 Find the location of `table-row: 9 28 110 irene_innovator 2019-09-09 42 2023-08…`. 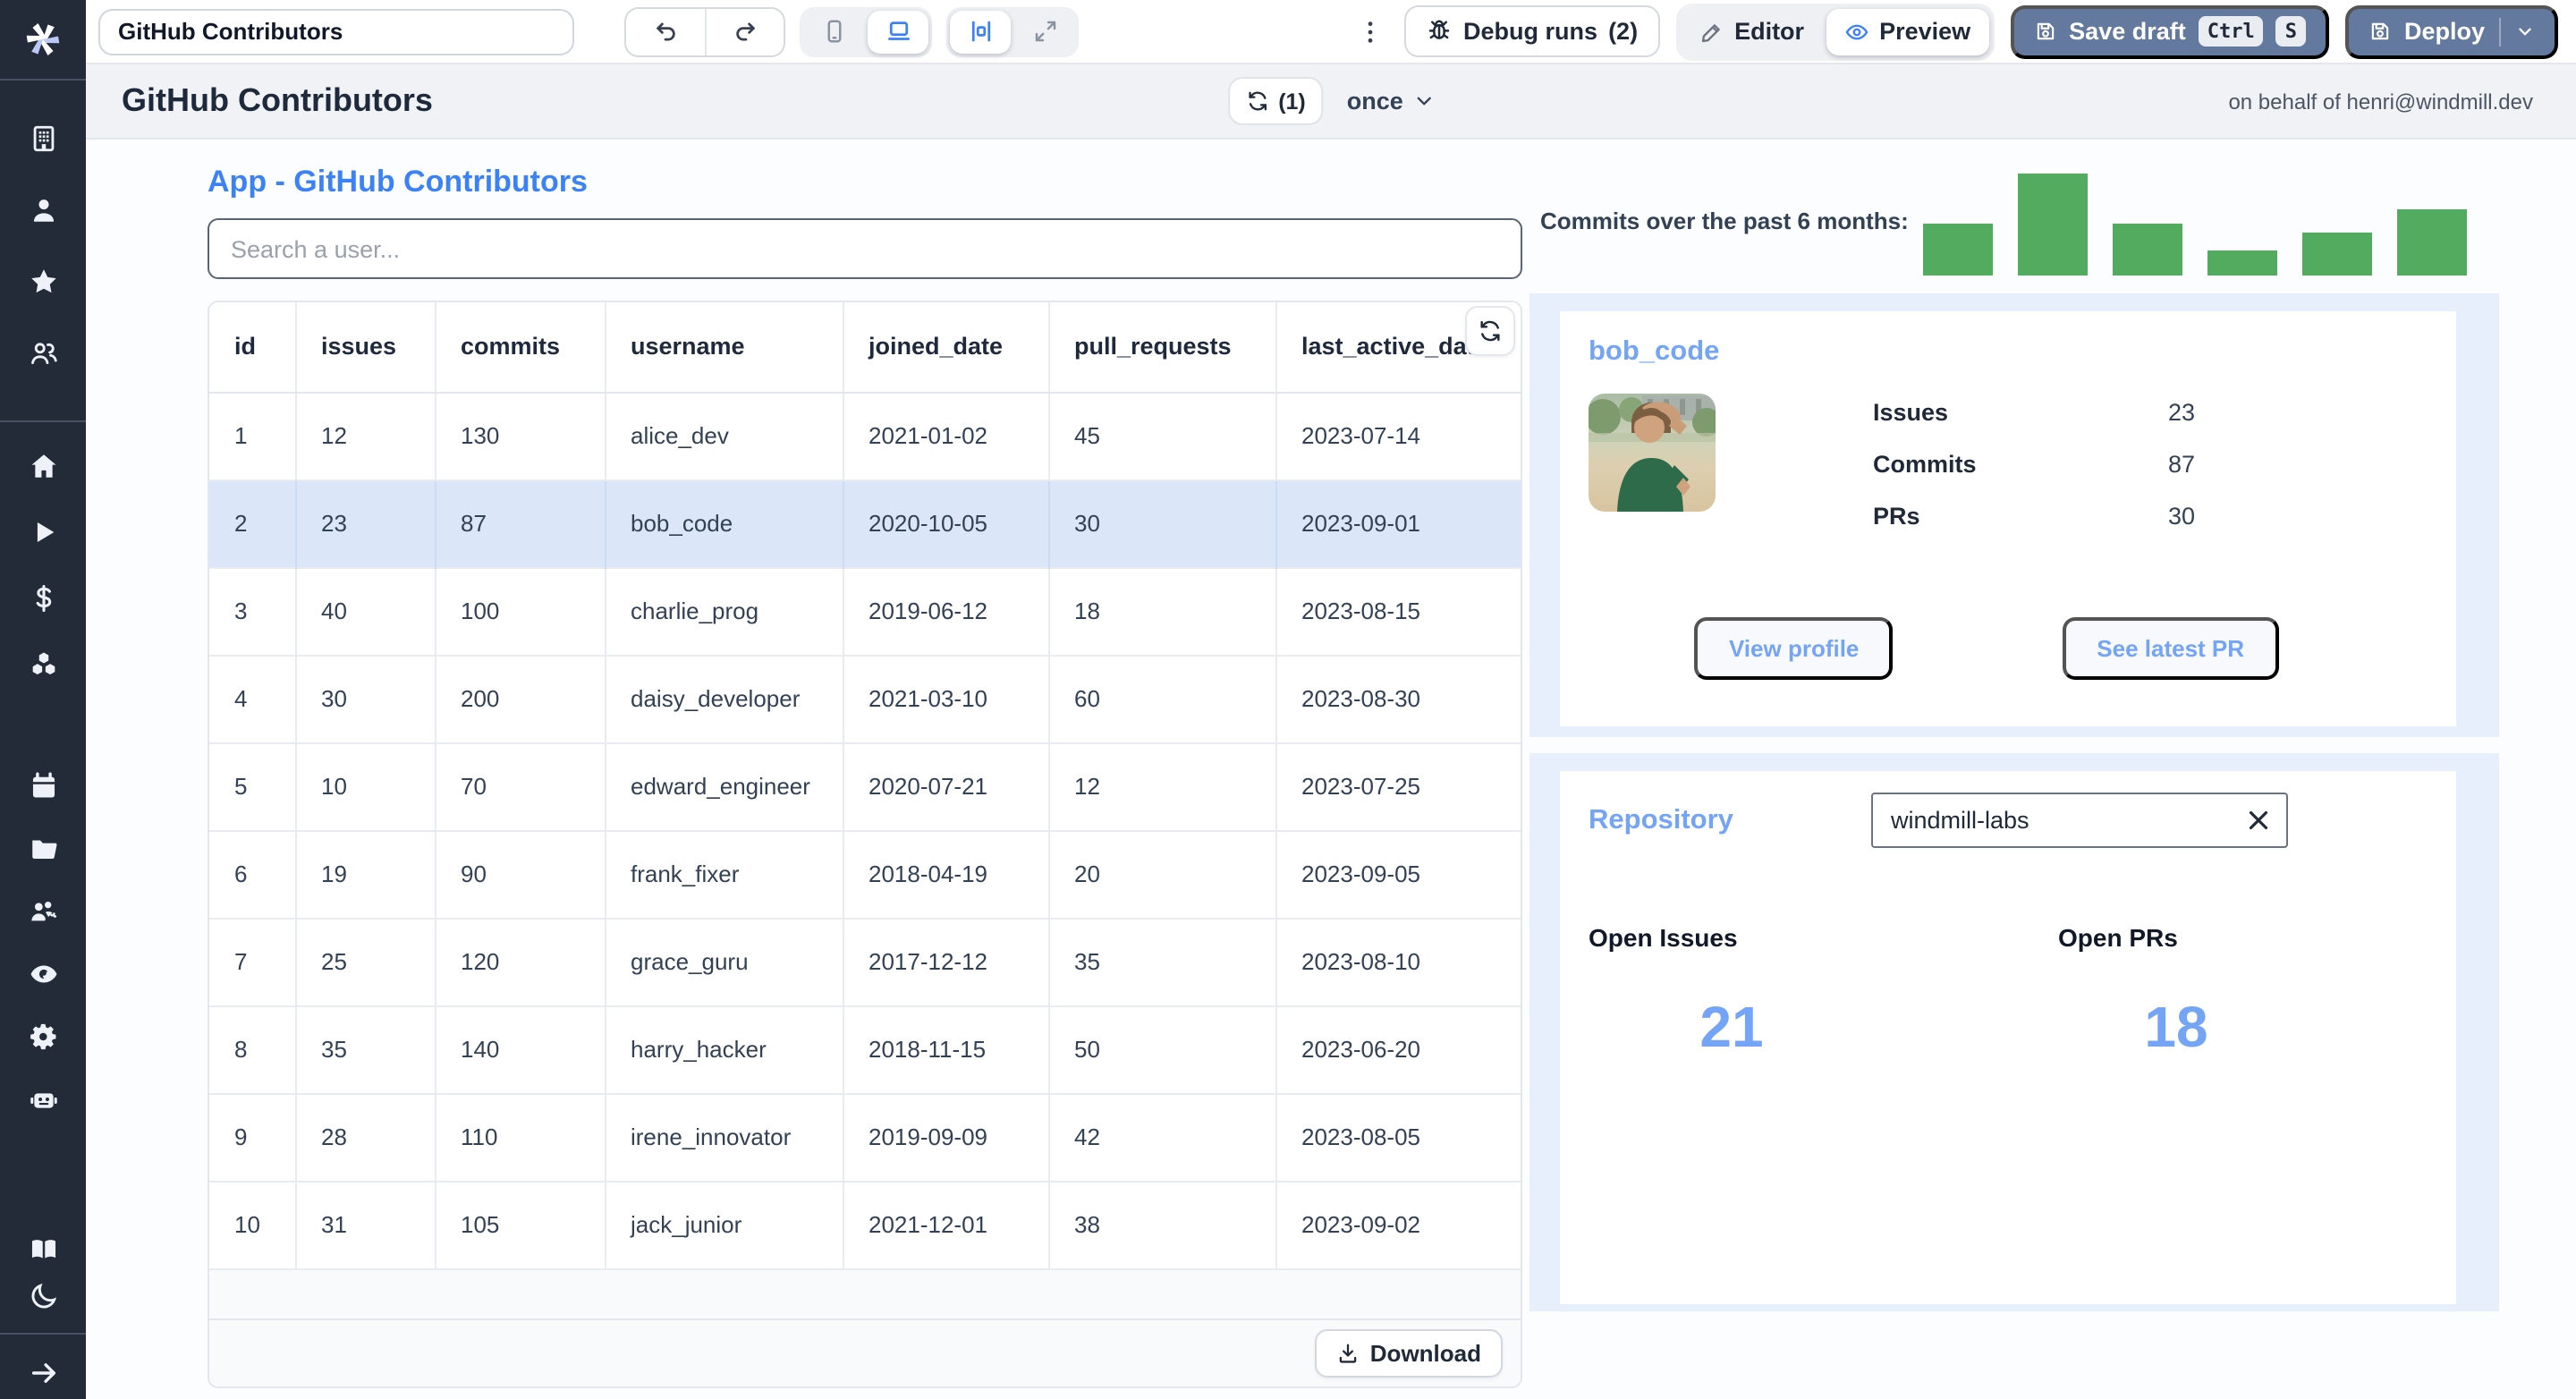

table-row: 9 28 110 irene_innovator 2019-09-09 42 2023-08… is located at coordinates (865, 1136).